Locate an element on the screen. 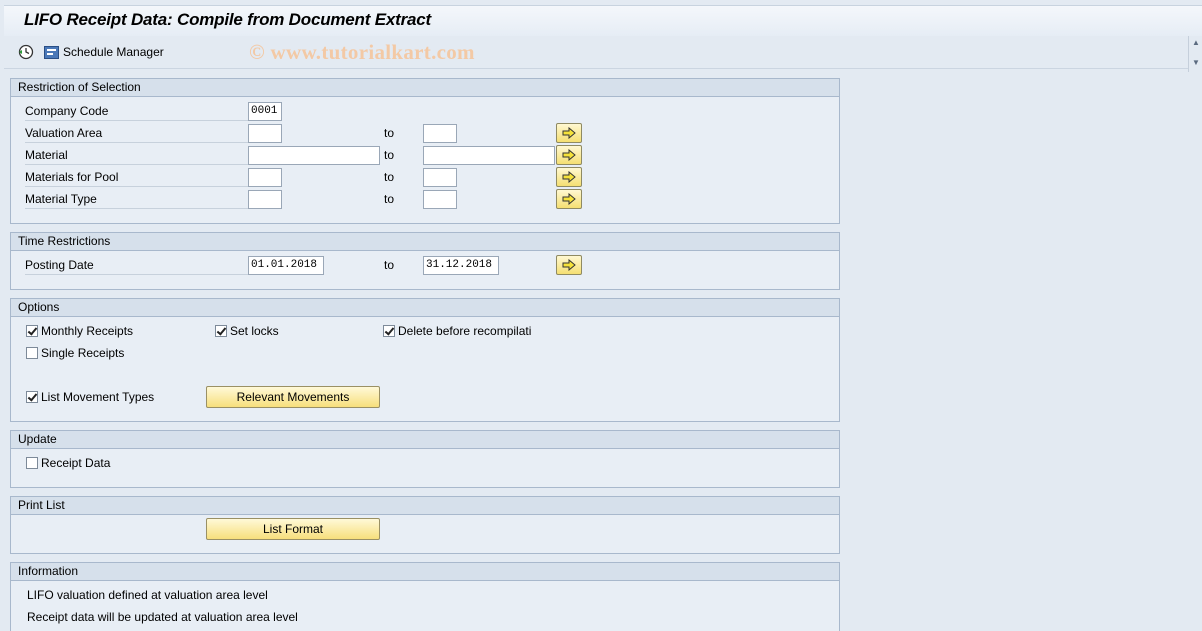 This screenshot has width=1202, height=631. single-receipts-label: Single Receipts is located at coordinates (83, 353).